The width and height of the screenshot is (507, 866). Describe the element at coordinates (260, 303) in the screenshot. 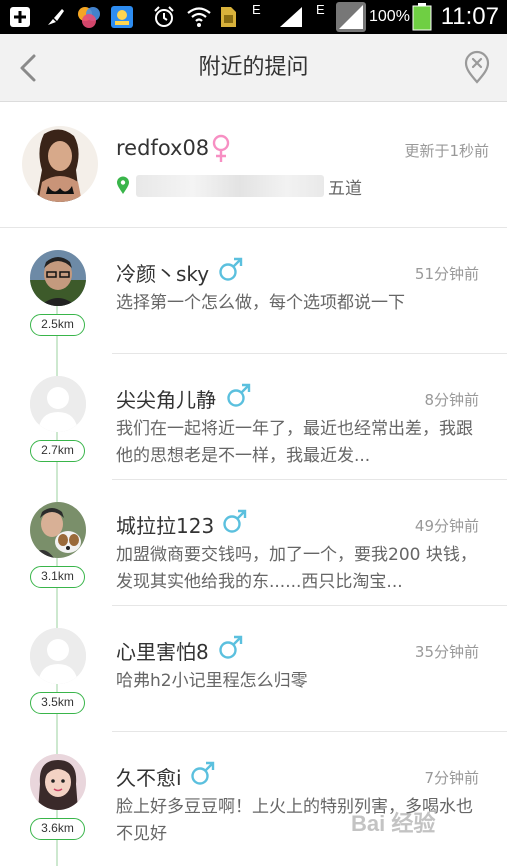

I see `question-content: 选择第一个怎么做，每个选项都说一下` at that location.